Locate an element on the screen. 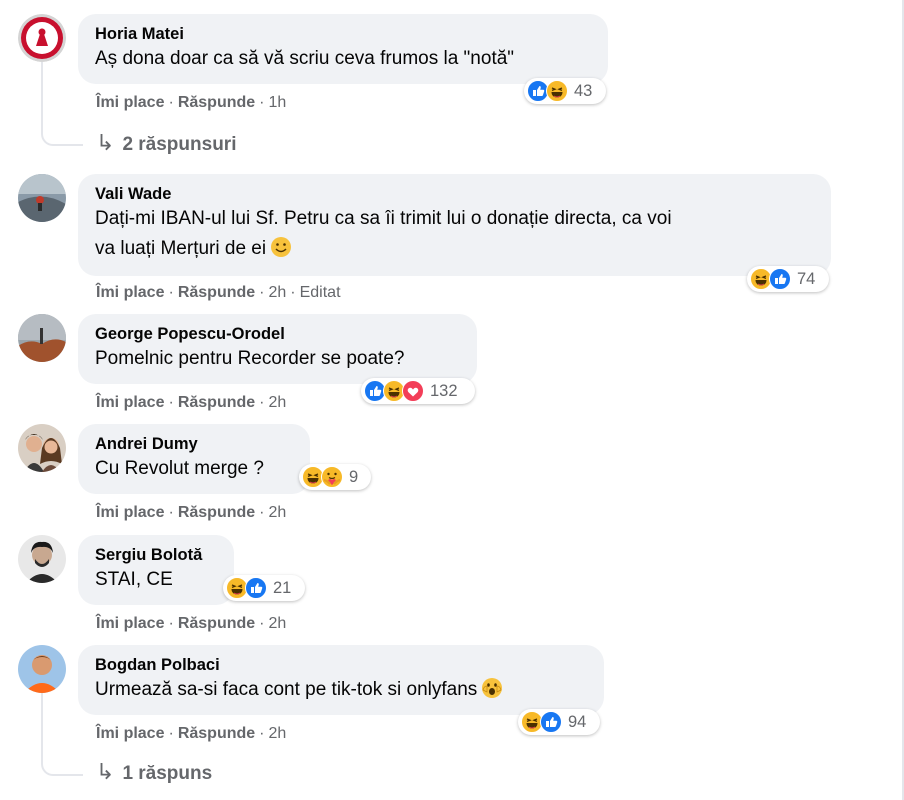  reaction-count: 132 is located at coordinates (444, 390).